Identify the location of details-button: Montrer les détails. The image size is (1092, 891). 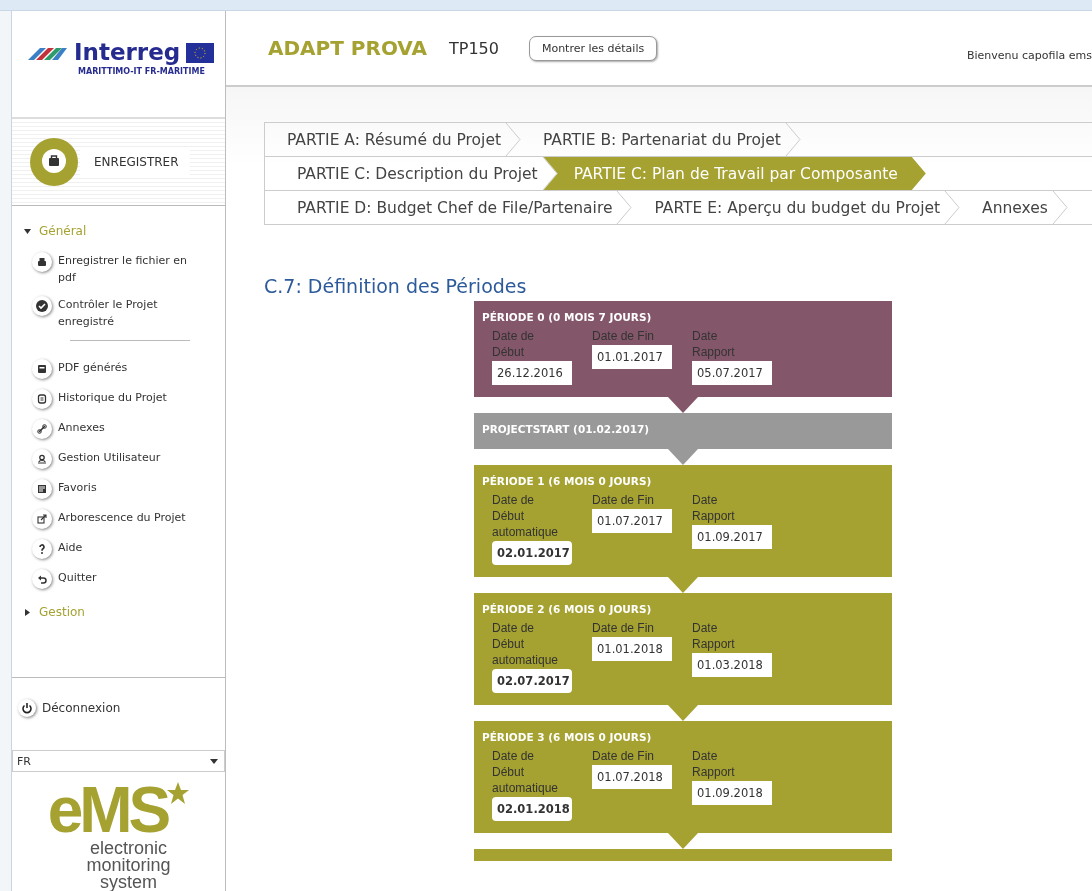
(593, 48).